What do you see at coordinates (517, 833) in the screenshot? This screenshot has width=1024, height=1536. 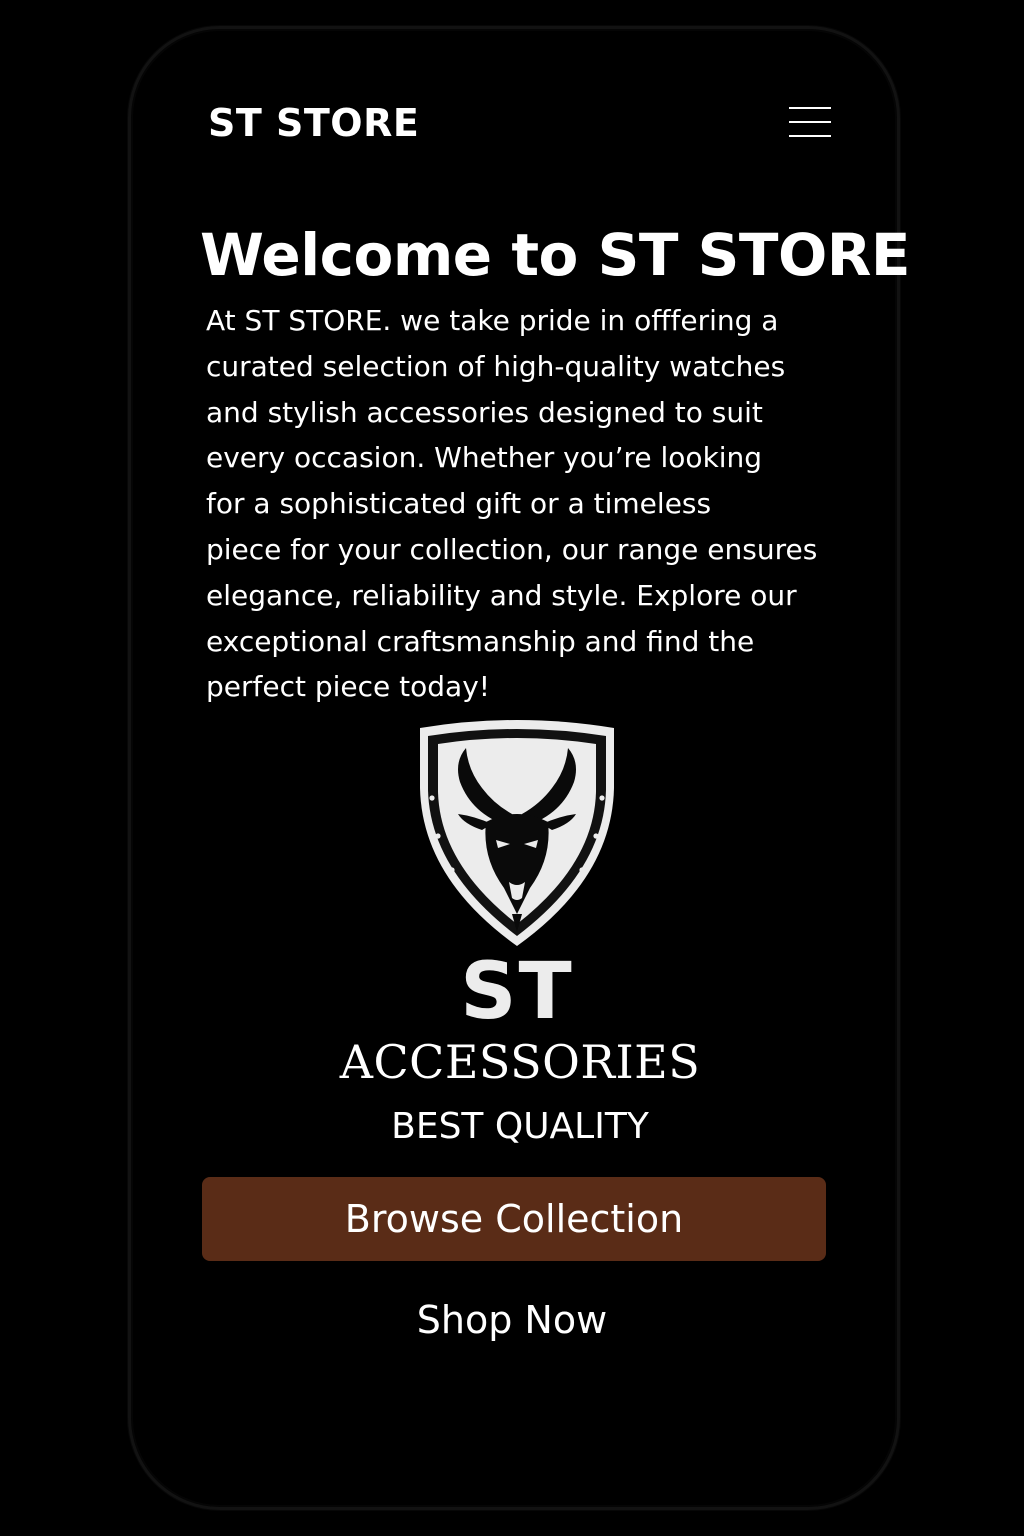 I see `goat-shield-emblem-icon` at bounding box center [517, 833].